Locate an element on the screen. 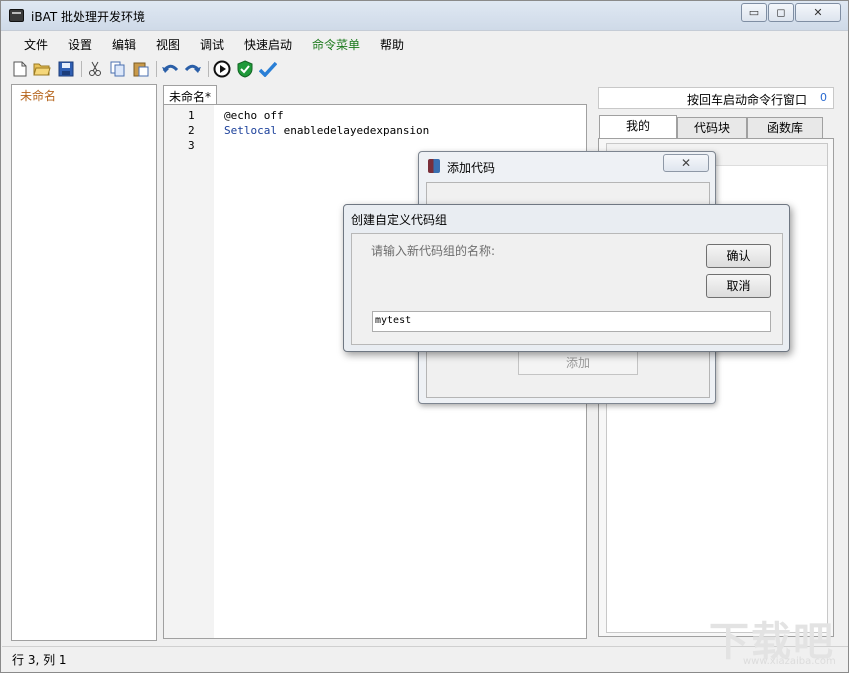 The image size is (849, 673). menu-debug: 调试 is located at coordinates (212, 44).